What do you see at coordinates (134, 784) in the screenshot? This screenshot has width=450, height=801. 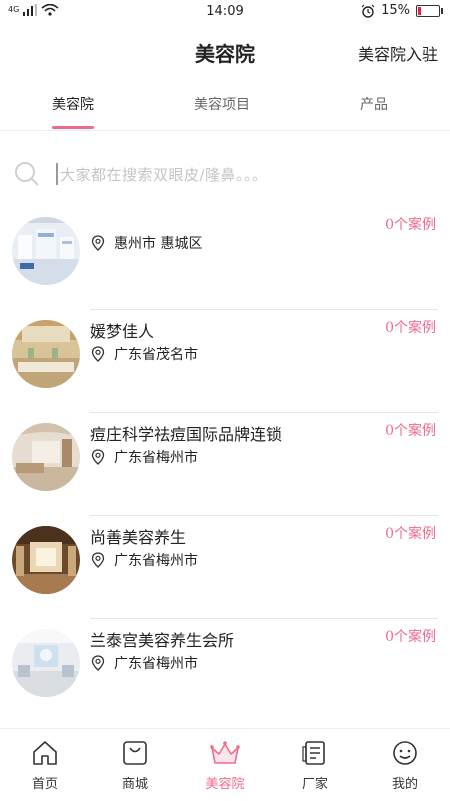 I see `nav-label: 商城` at bounding box center [134, 784].